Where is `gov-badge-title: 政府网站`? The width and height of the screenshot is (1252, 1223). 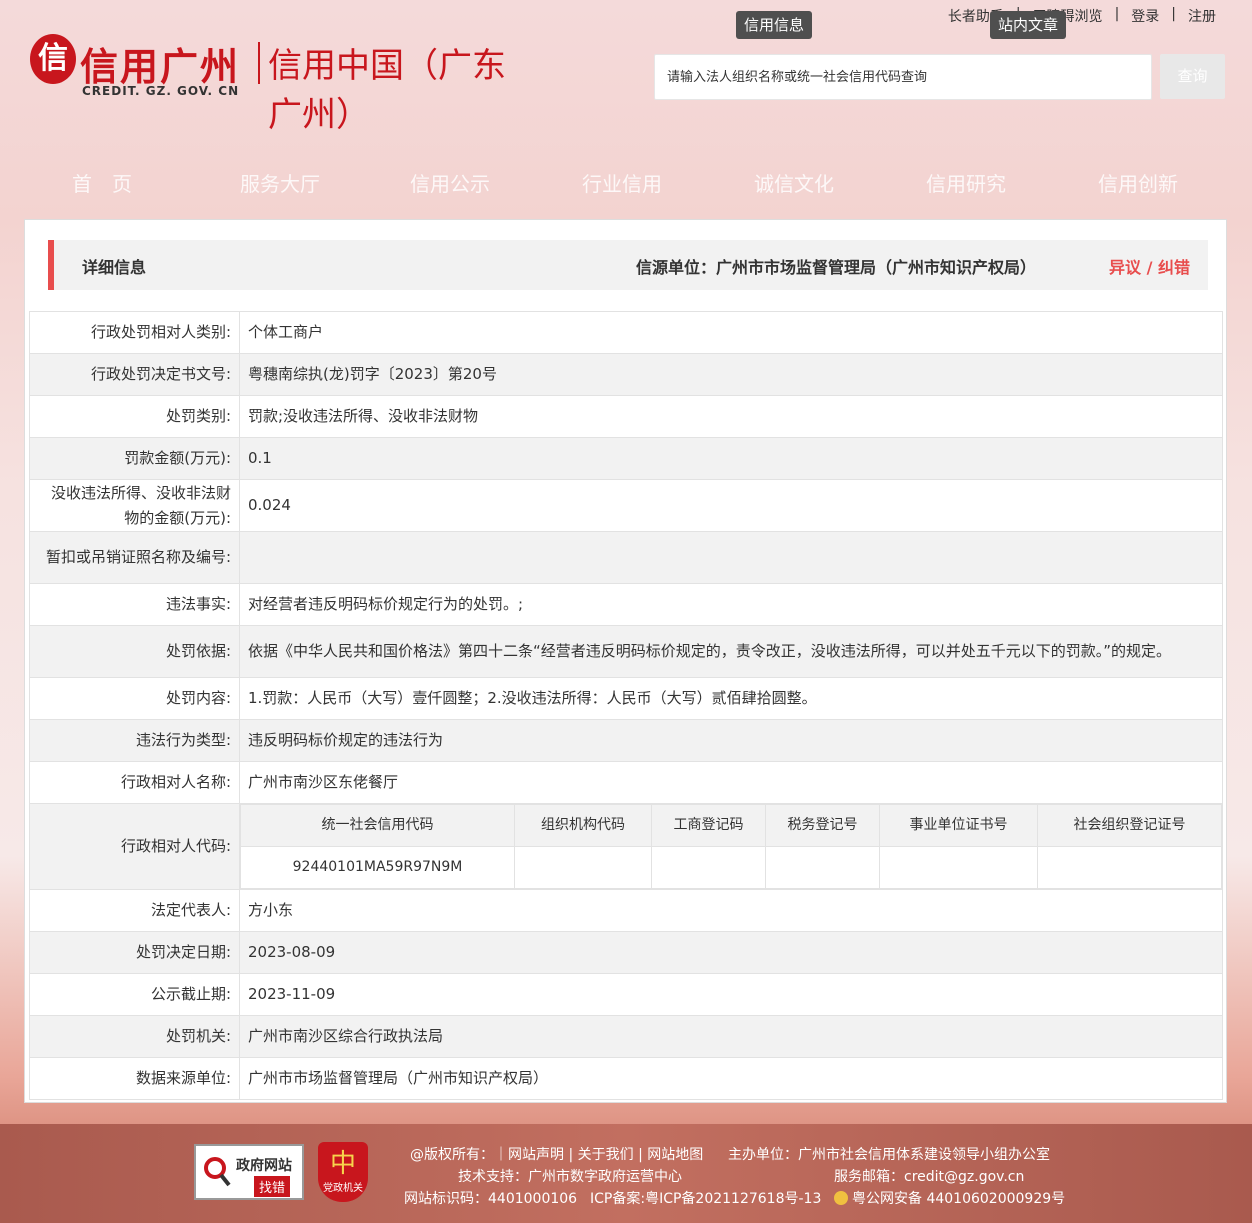
gov-badge-title: 政府网站 is located at coordinates (264, 1166).